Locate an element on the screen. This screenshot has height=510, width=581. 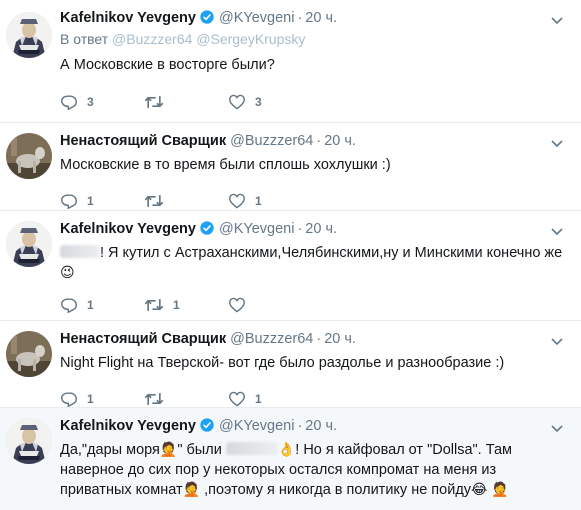
tweet-text-part: ,поэтому я никогда в политику не пойду is located at coordinates (338, 490).